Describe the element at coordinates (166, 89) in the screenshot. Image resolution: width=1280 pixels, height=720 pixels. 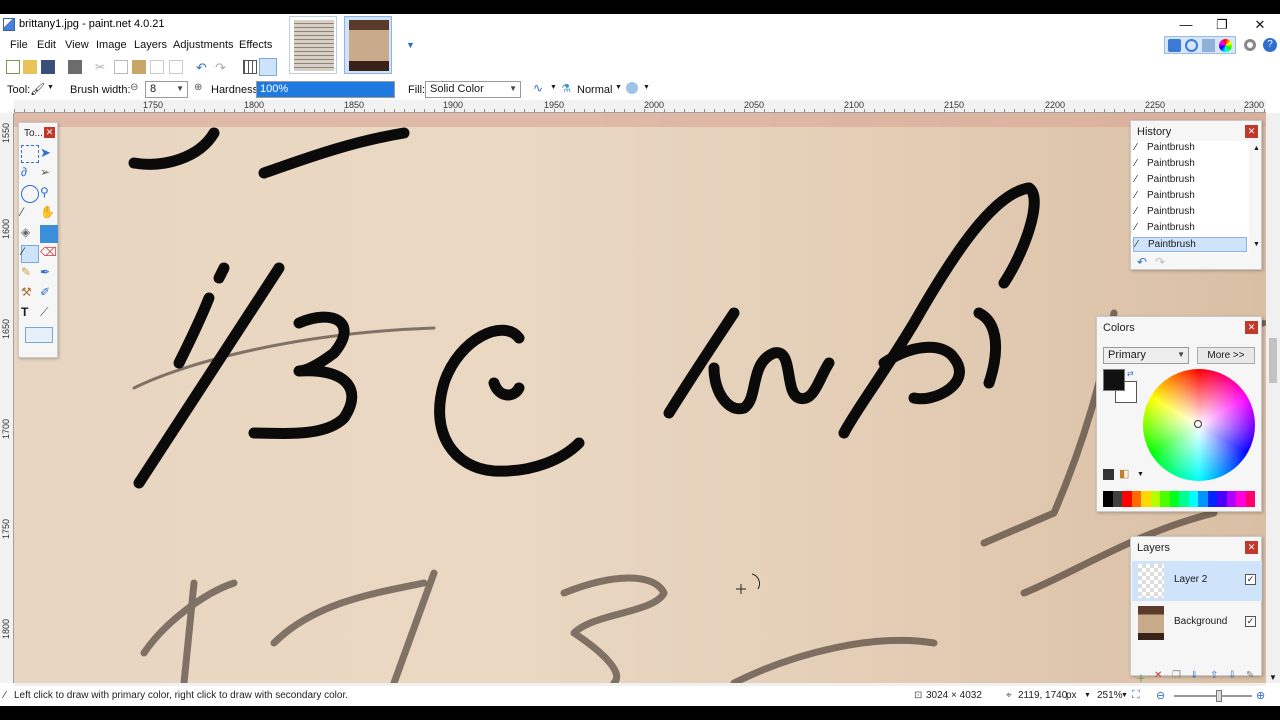
I see `brush-width-input: 8 ▼` at that location.